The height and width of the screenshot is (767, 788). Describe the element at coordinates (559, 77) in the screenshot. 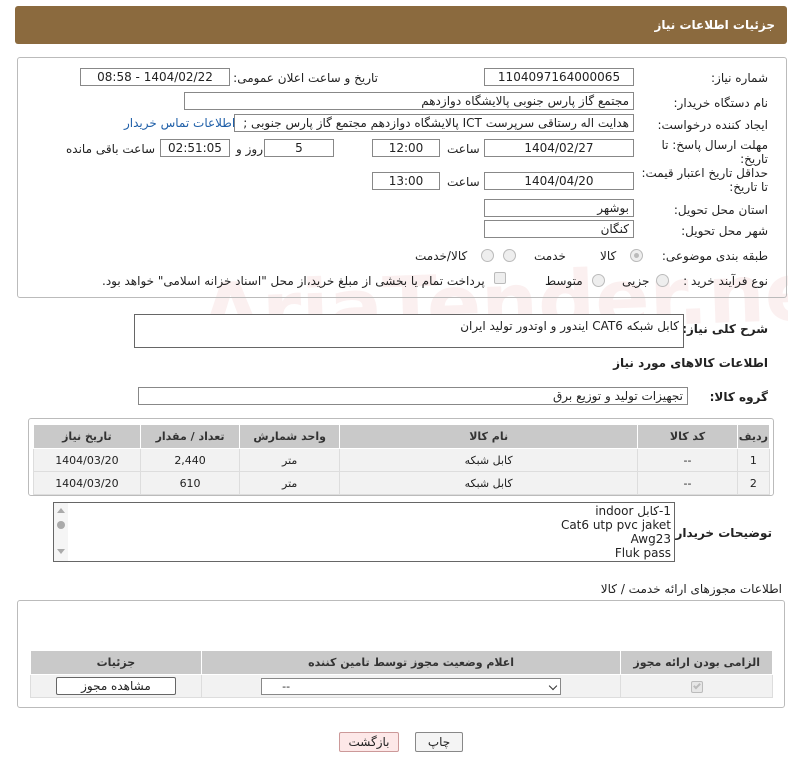

I see `need-number-field: 1104097164000065` at that location.